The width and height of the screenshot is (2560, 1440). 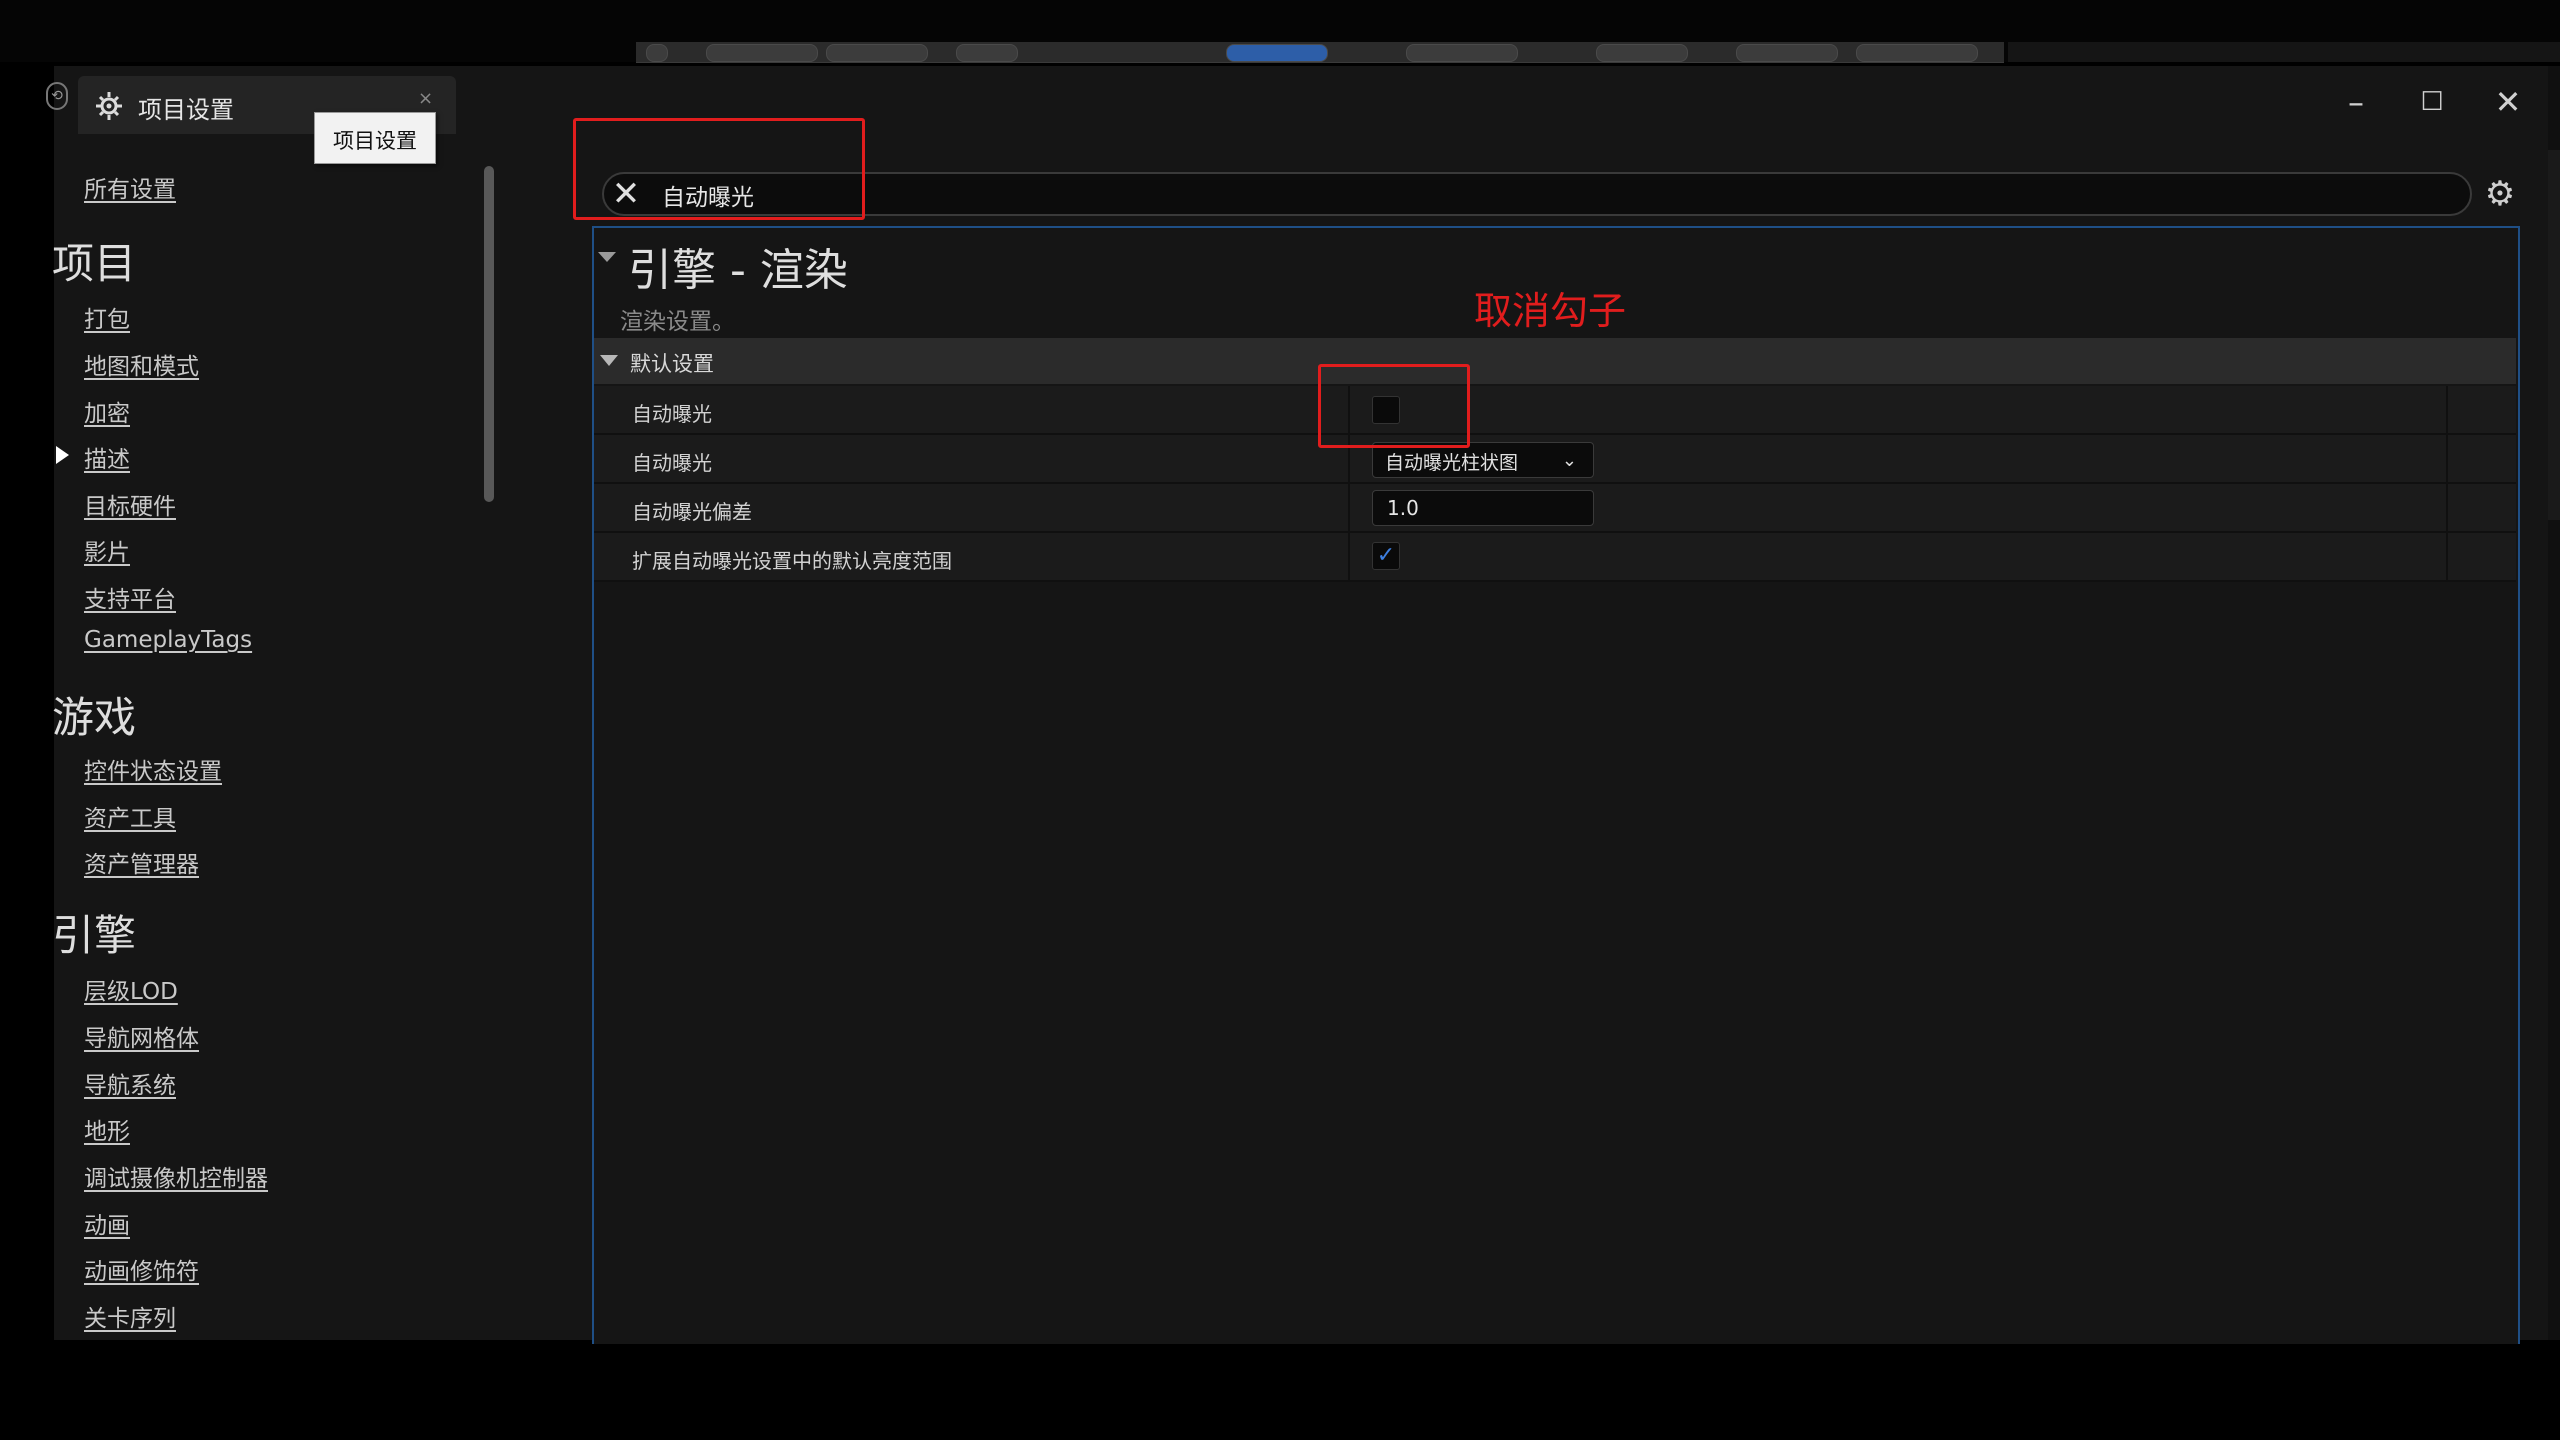 What do you see at coordinates (2508, 102) in the screenshot?
I see `close-window-button: ✕` at bounding box center [2508, 102].